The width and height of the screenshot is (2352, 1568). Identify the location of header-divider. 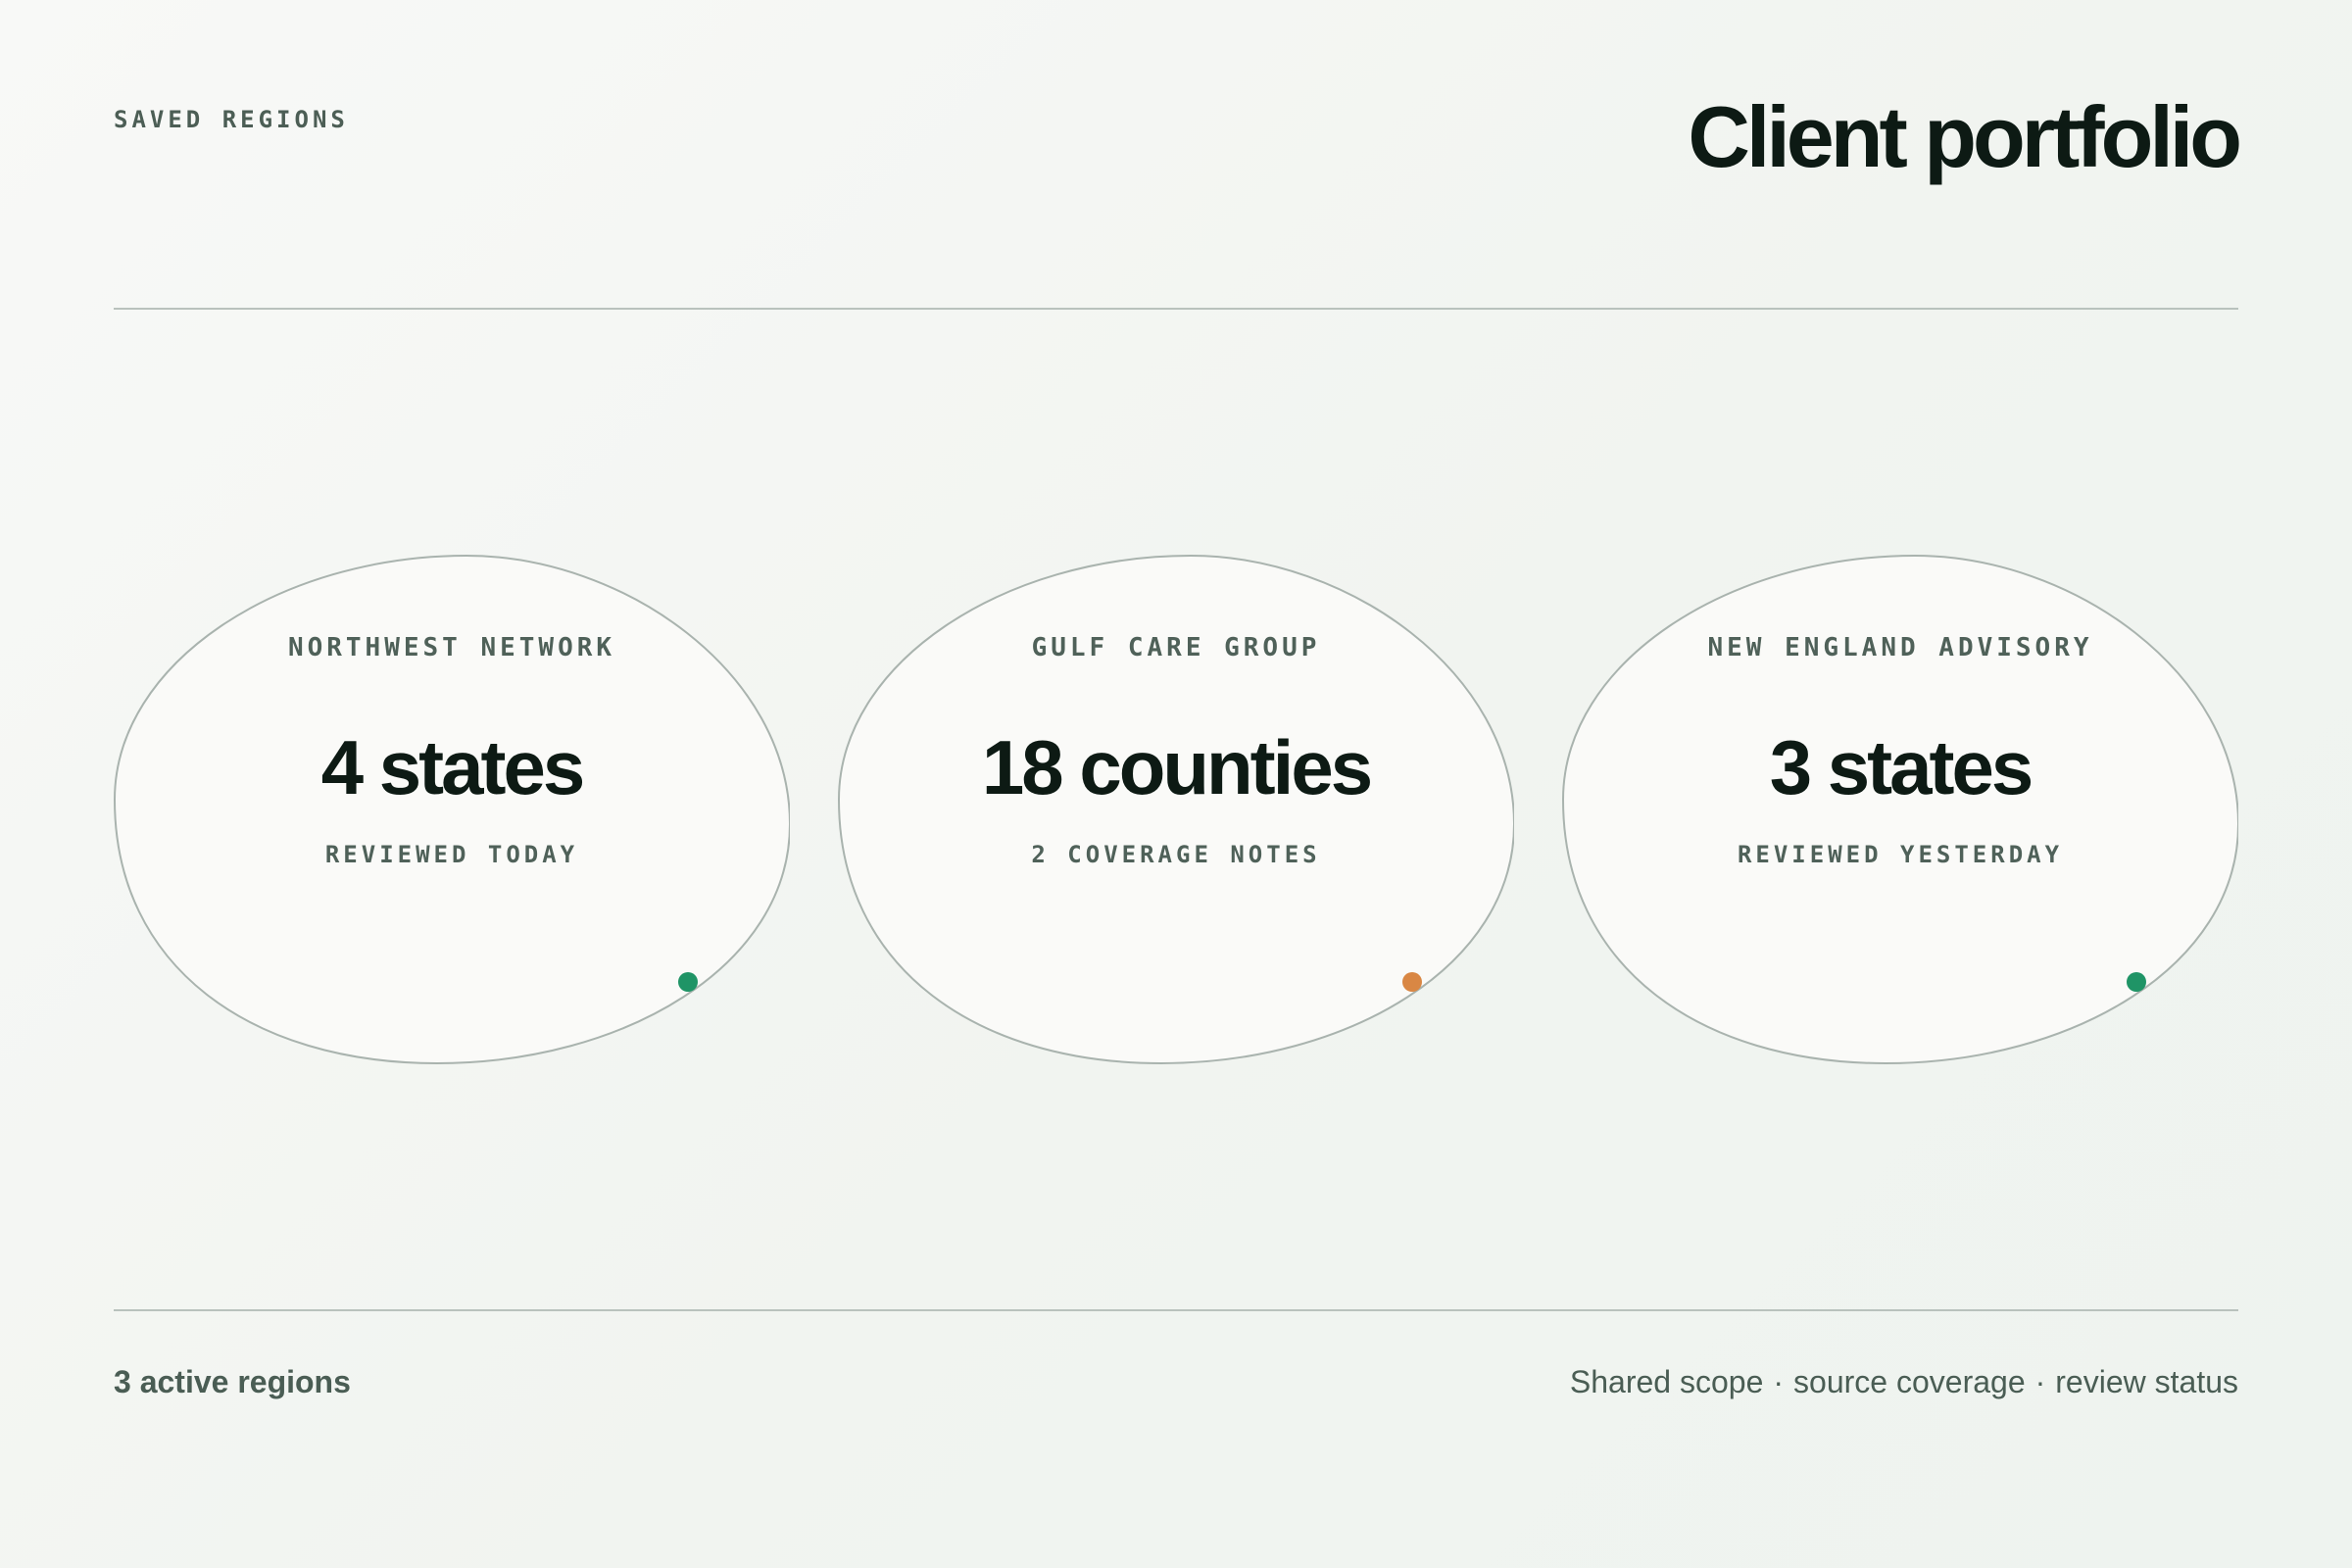
(1176, 309).